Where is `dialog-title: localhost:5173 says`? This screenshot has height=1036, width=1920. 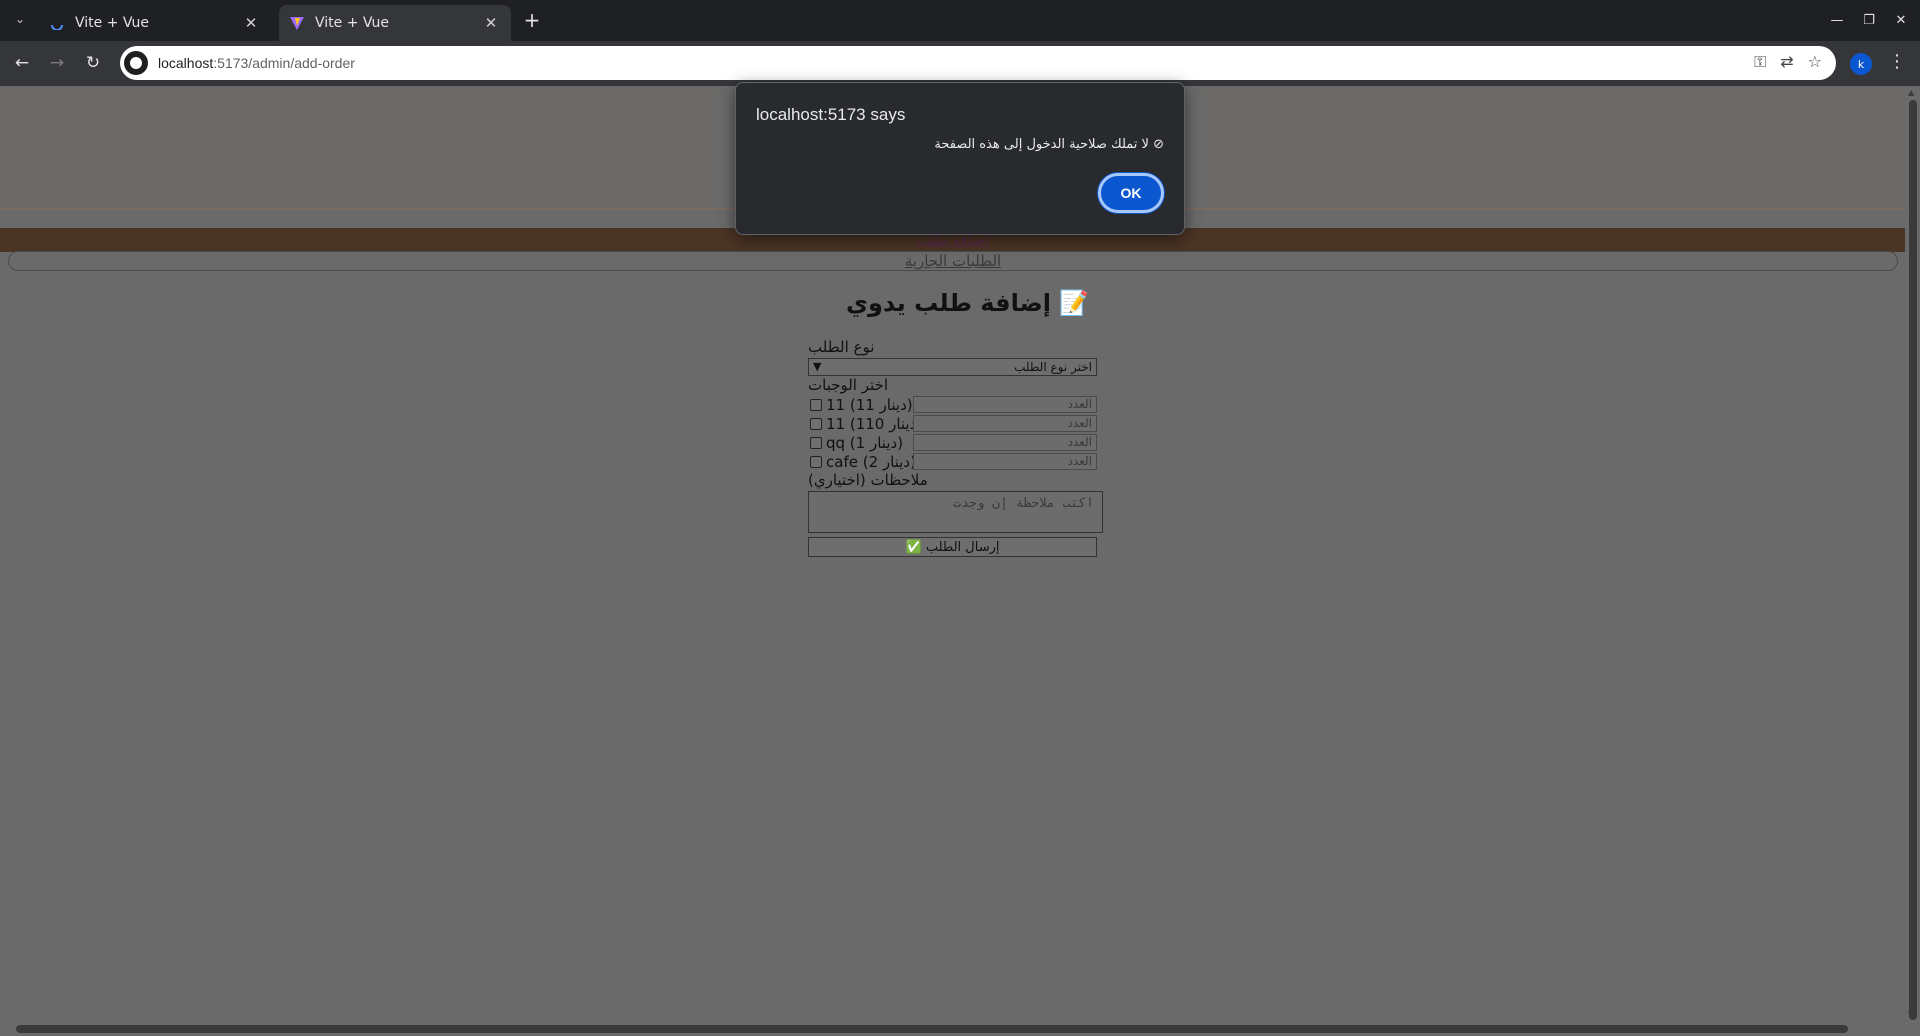 dialog-title: localhost:5173 says is located at coordinates (831, 114).